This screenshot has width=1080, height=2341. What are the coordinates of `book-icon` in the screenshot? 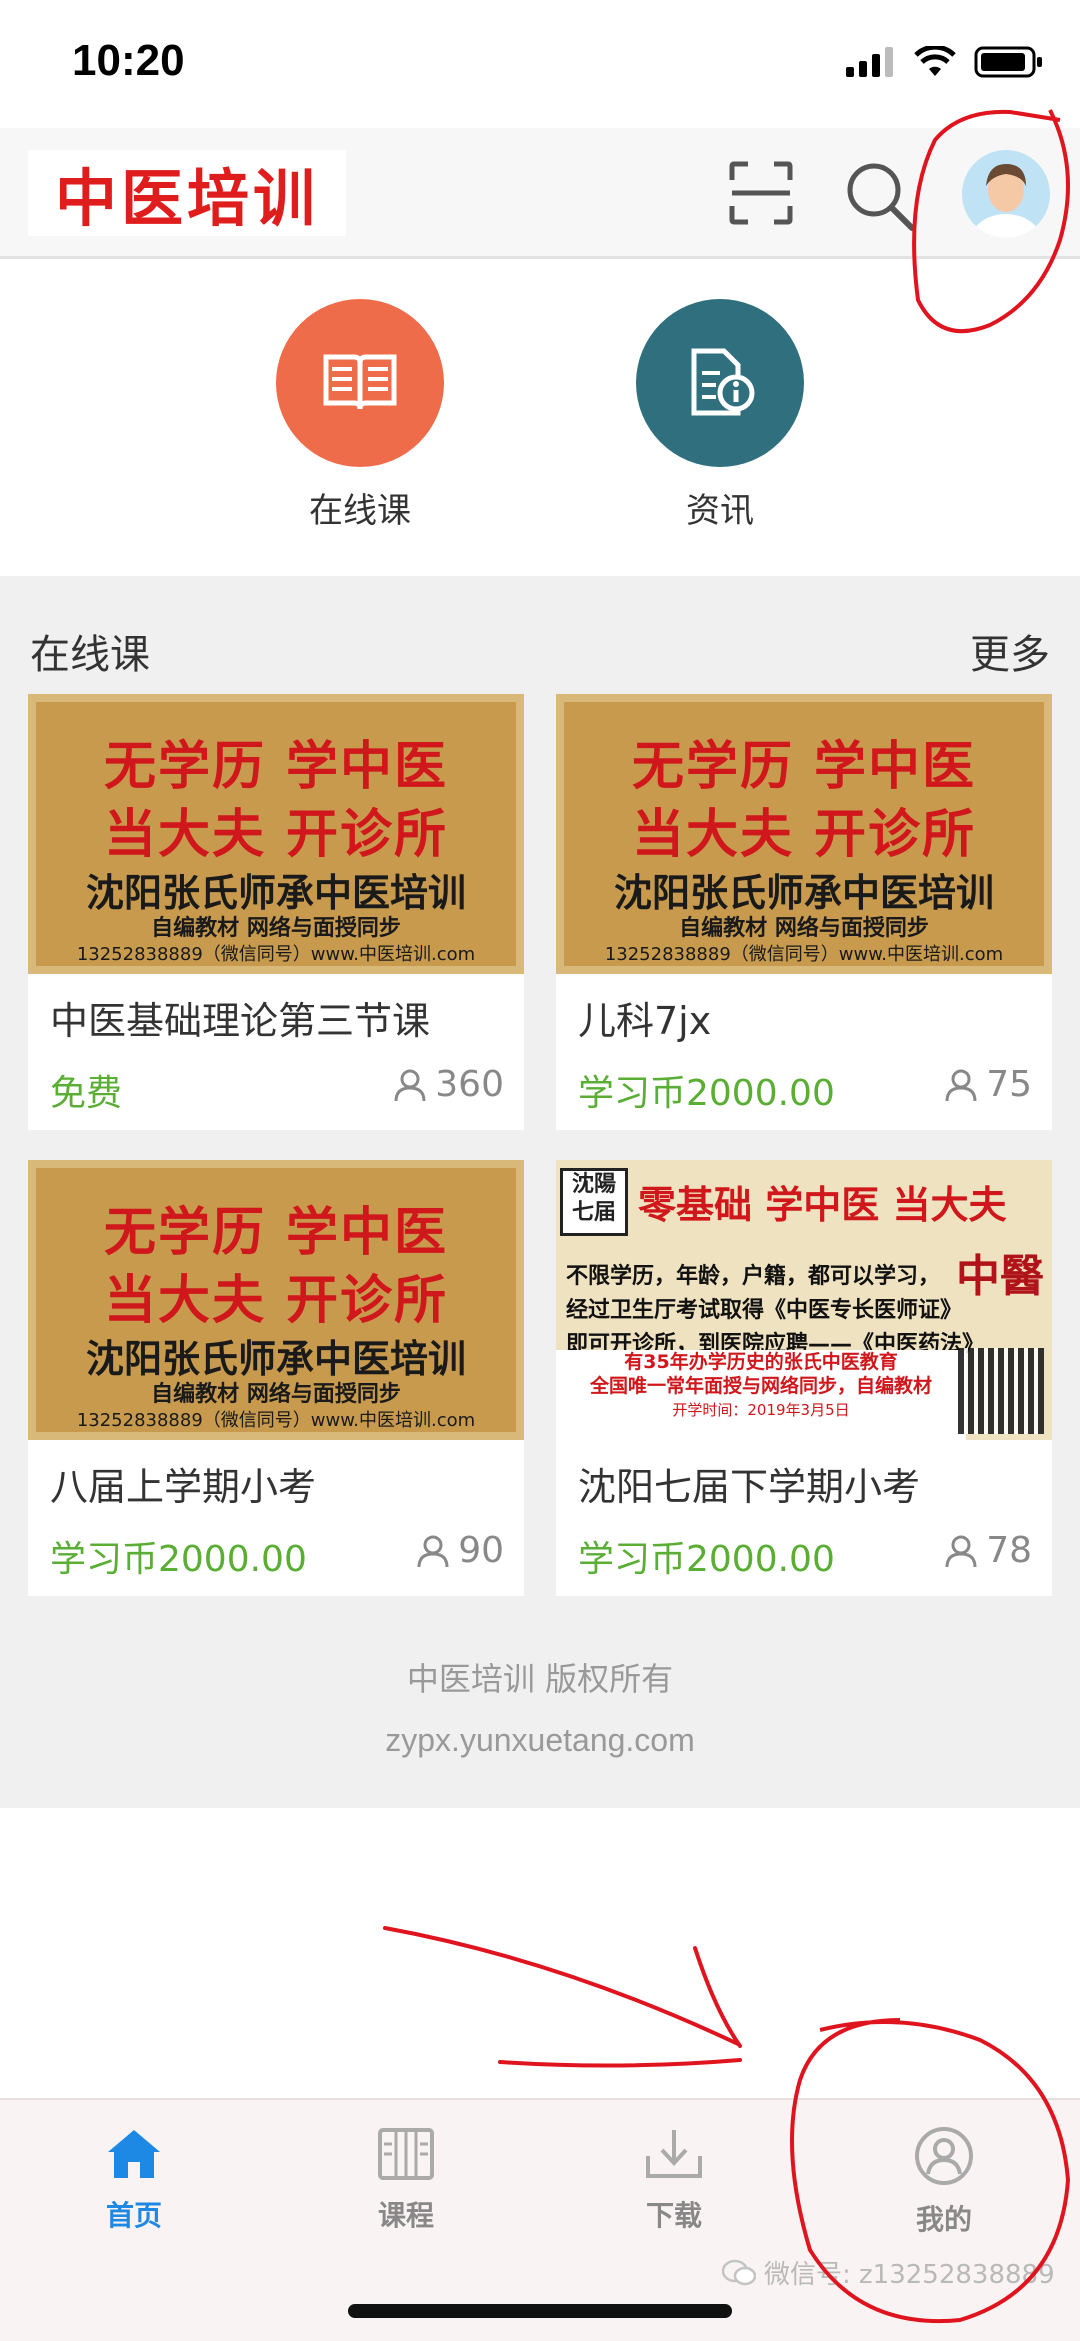 It's located at (360, 382).